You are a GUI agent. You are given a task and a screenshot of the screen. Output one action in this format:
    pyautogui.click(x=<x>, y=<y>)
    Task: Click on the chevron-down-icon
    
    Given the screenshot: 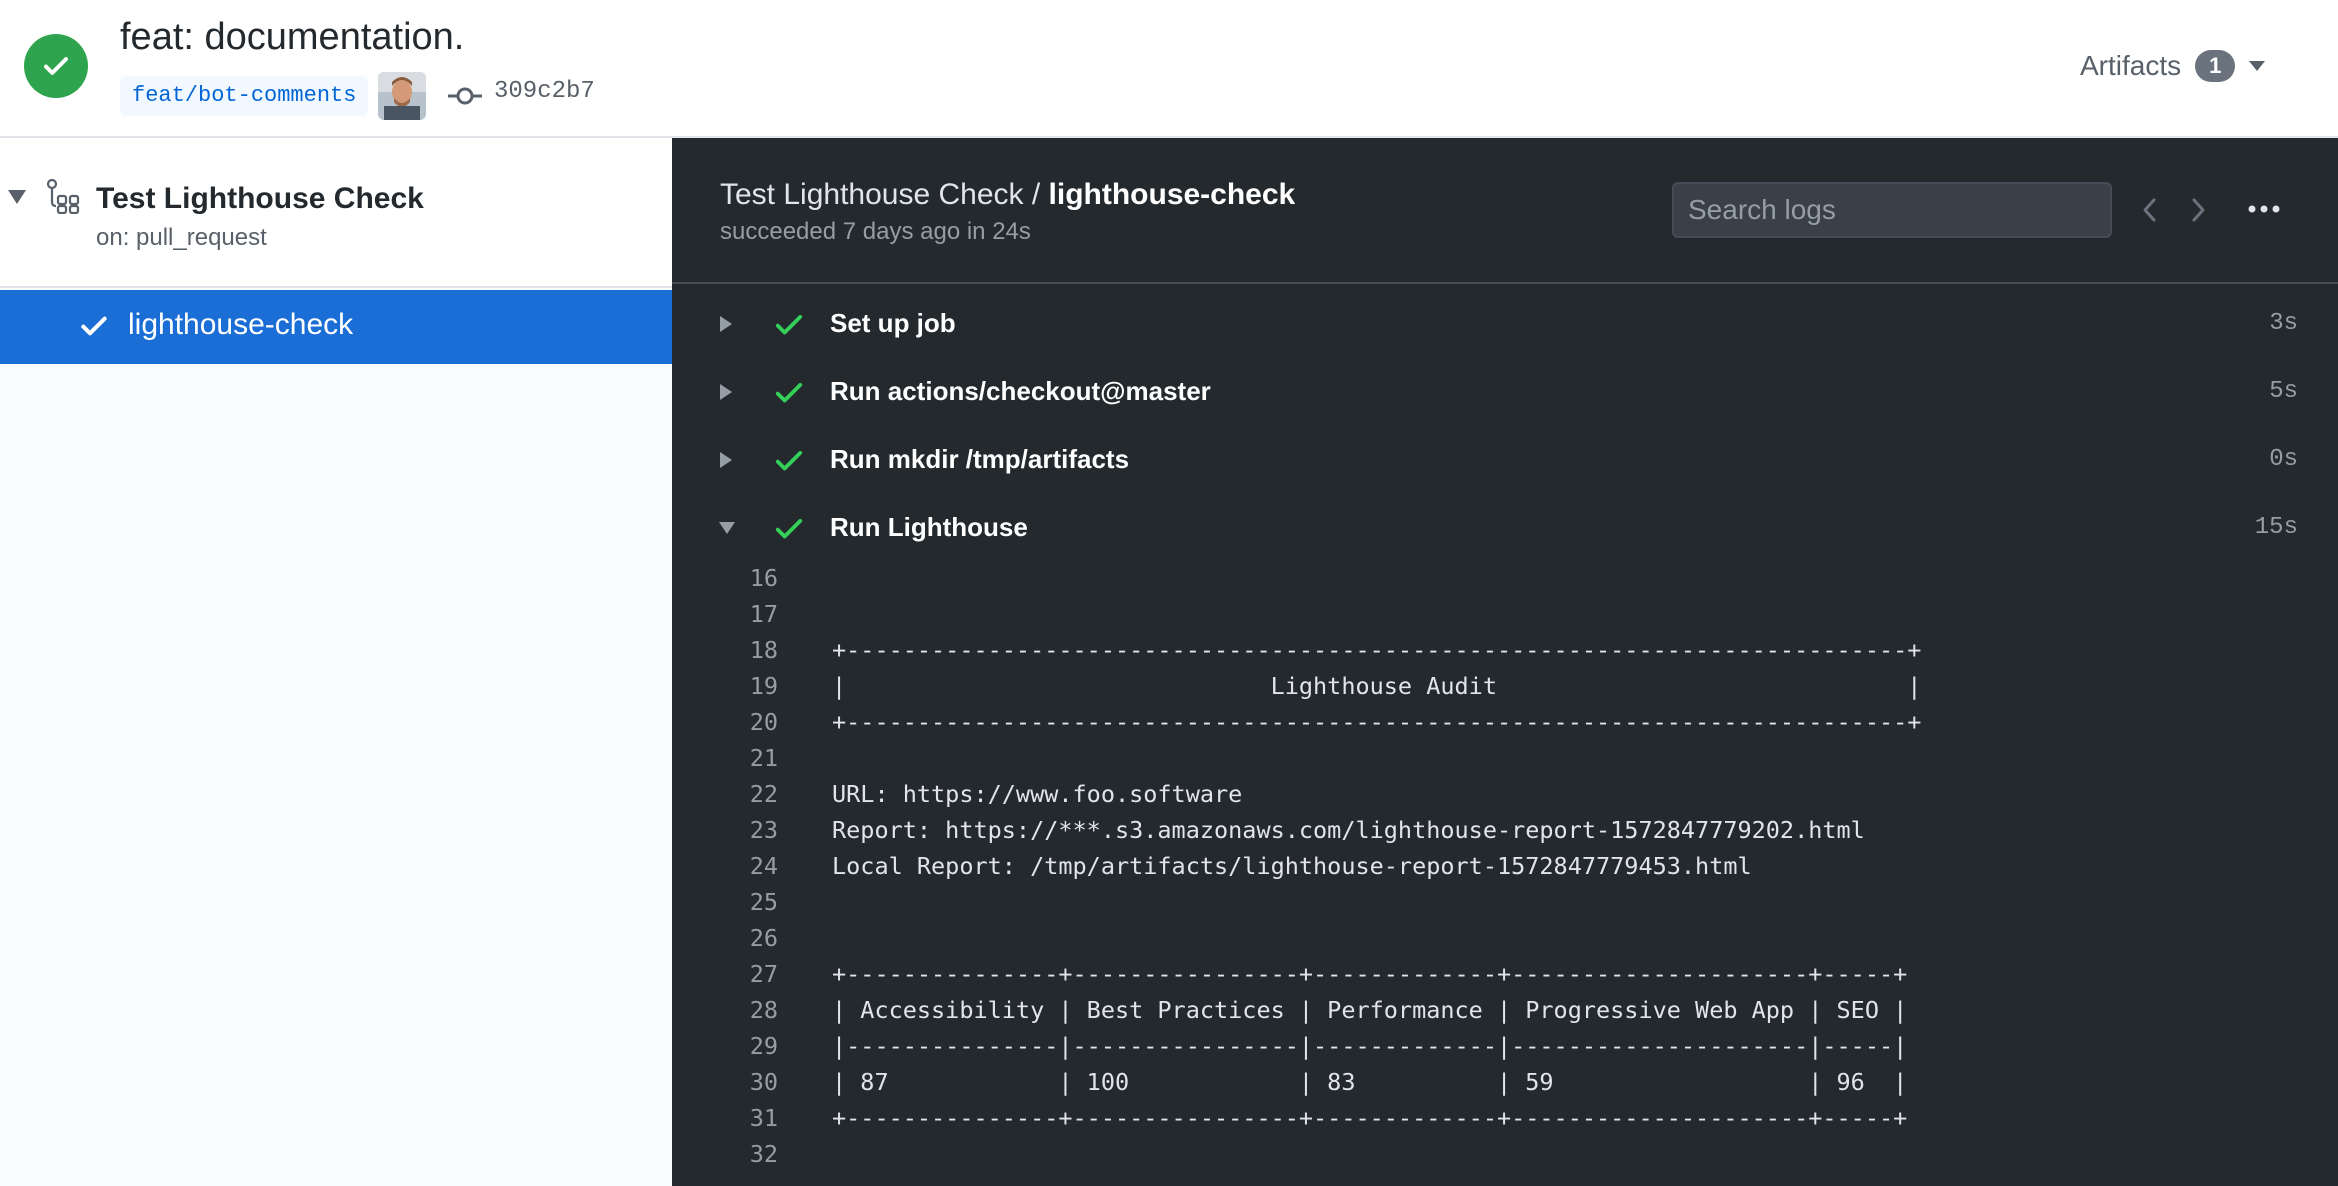 What is the action you would take?
    pyautogui.click(x=2257, y=66)
    